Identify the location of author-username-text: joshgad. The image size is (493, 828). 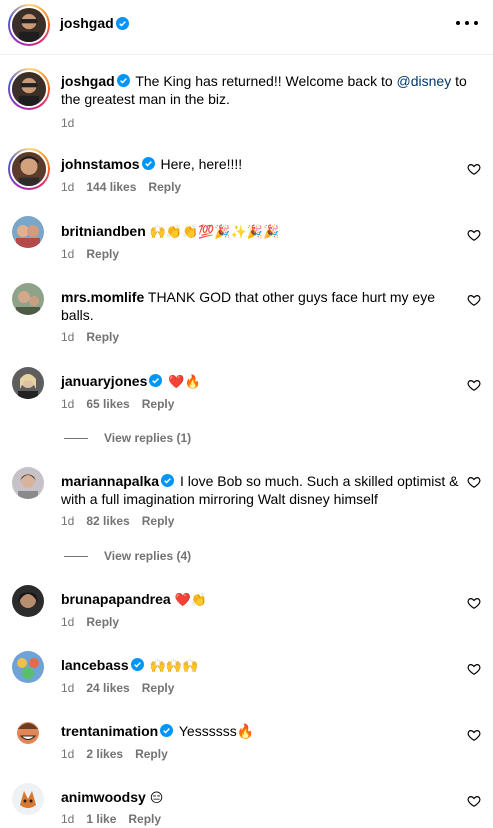
(87, 23).